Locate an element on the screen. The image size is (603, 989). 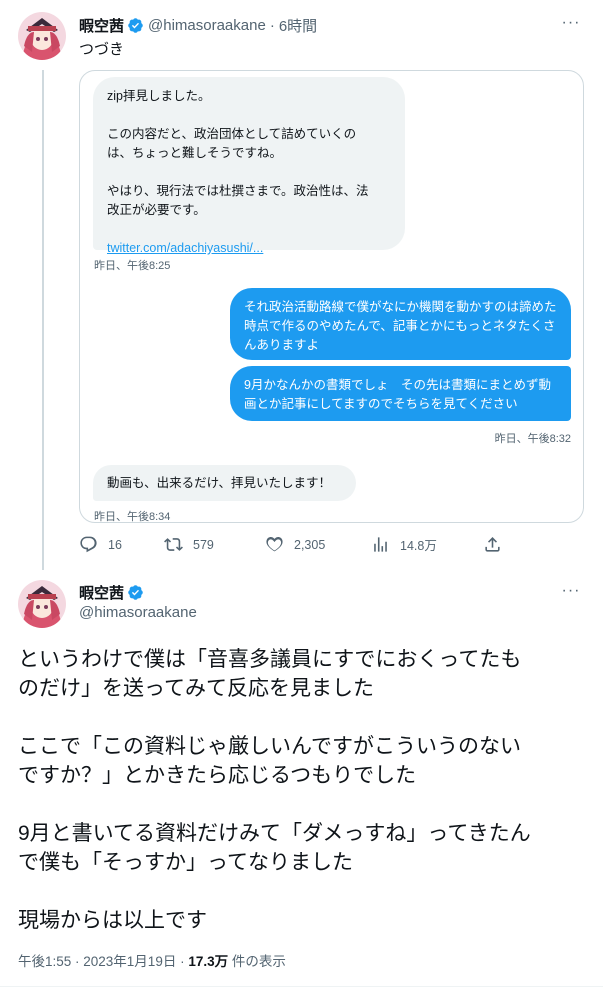
tweet-line: というわけで僕は「音喜多議員にすでにおくってたも is located at coordinates (270, 659).